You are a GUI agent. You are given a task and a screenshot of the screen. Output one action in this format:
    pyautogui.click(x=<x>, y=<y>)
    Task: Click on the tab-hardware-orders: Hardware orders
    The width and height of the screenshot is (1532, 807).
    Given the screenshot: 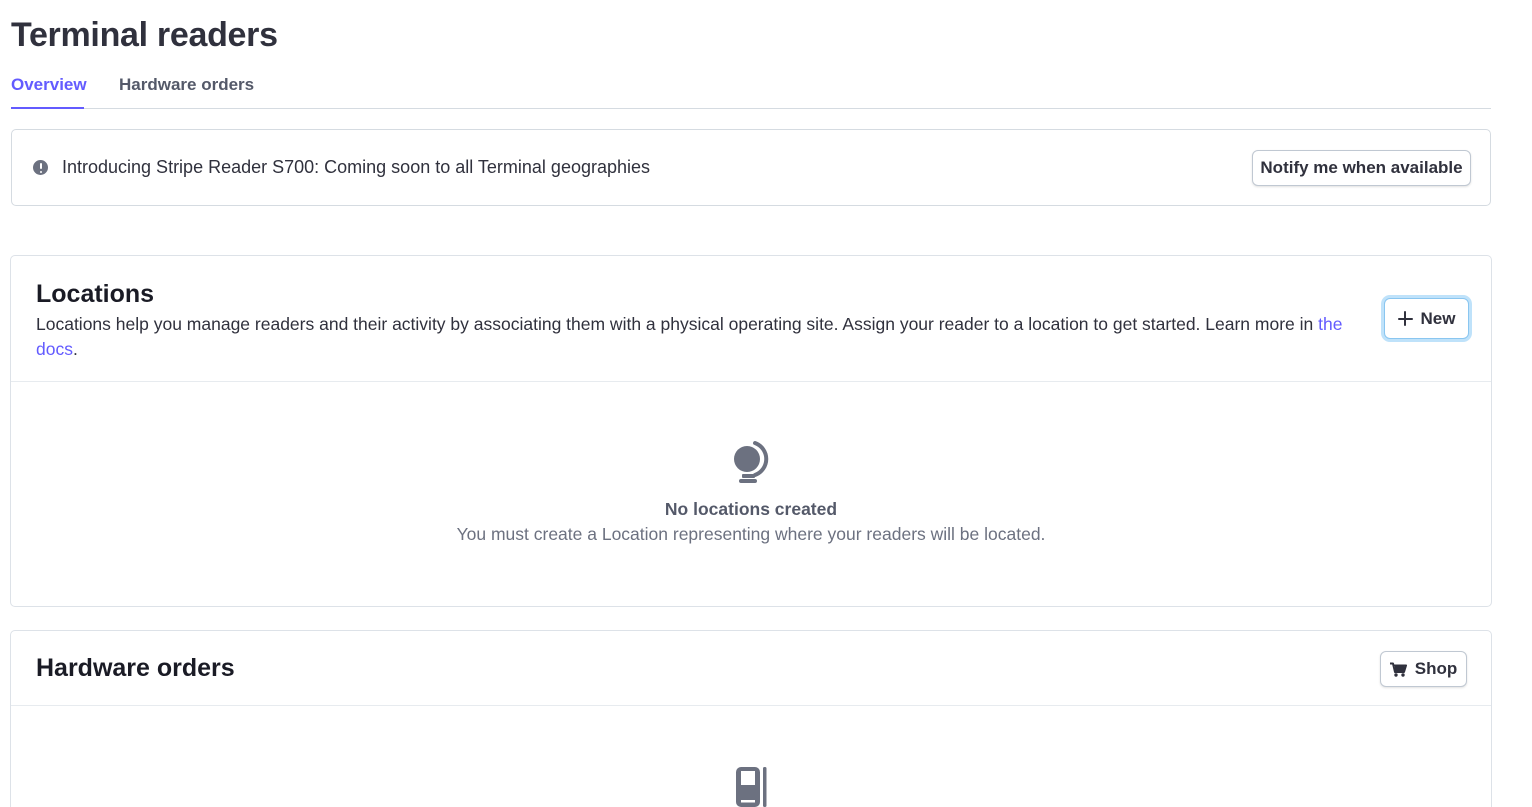 What is the action you would take?
    pyautogui.click(x=186, y=90)
    